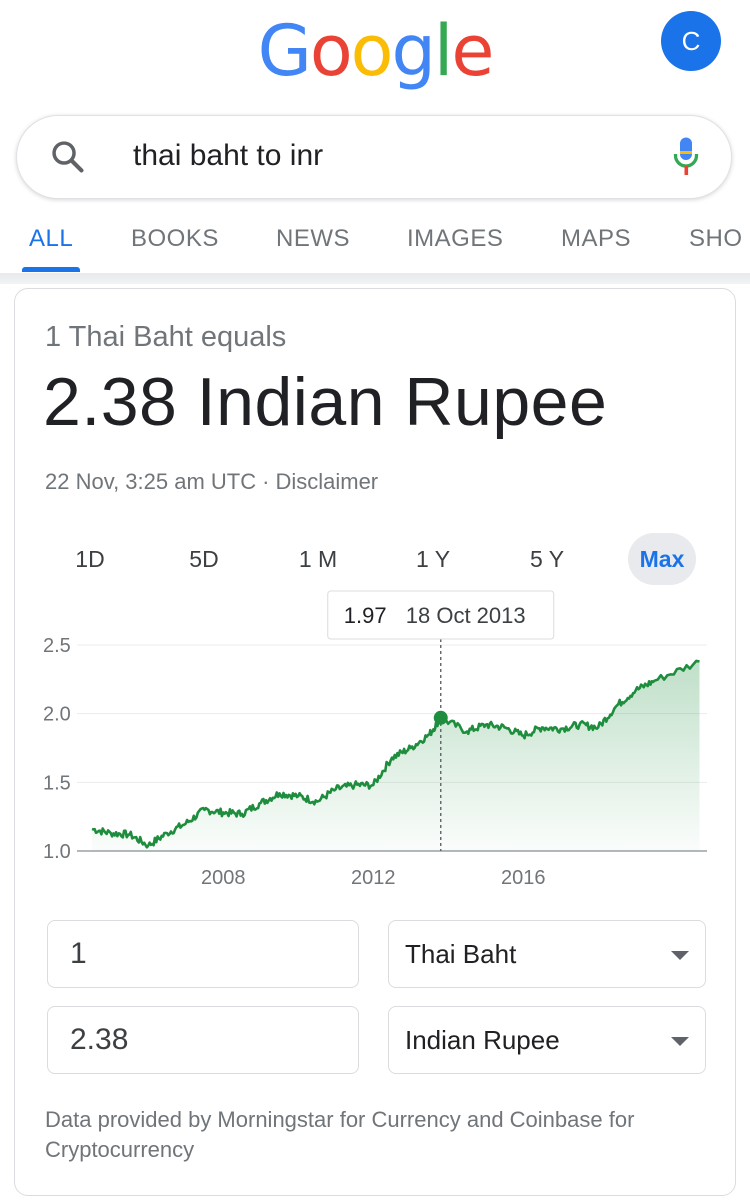  What do you see at coordinates (204, 559) in the screenshot?
I see `range-5d: 5D` at bounding box center [204, 559].